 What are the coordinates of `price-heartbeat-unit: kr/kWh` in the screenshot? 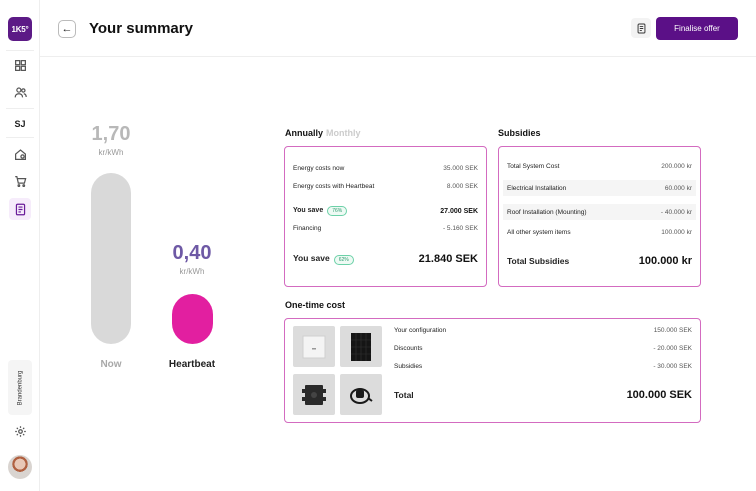 It's located at (192, 271).